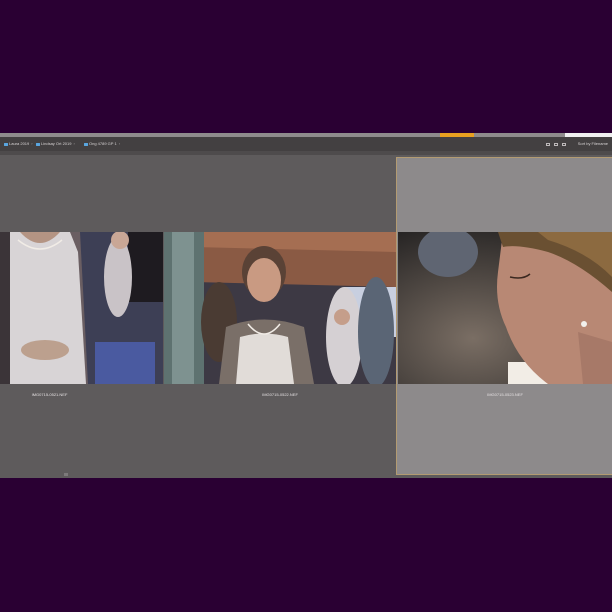 The height and width of the screenshot is (612, 612). I want to click on breadcrumb-label: Ong 4789 GP 1, so click(103, 143).